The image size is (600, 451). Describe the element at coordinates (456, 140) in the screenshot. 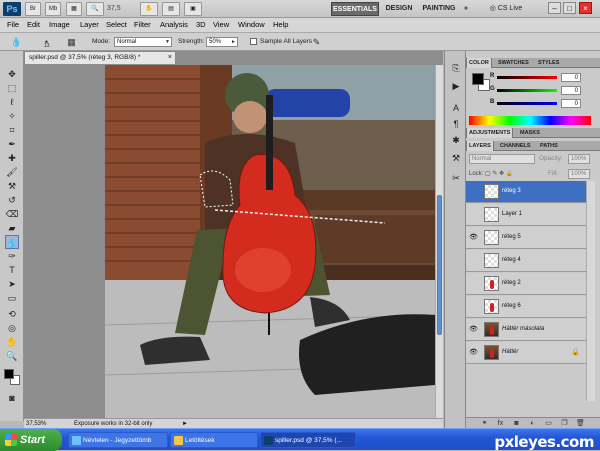

I see `brushes-panel-icon: ✱` at that location.